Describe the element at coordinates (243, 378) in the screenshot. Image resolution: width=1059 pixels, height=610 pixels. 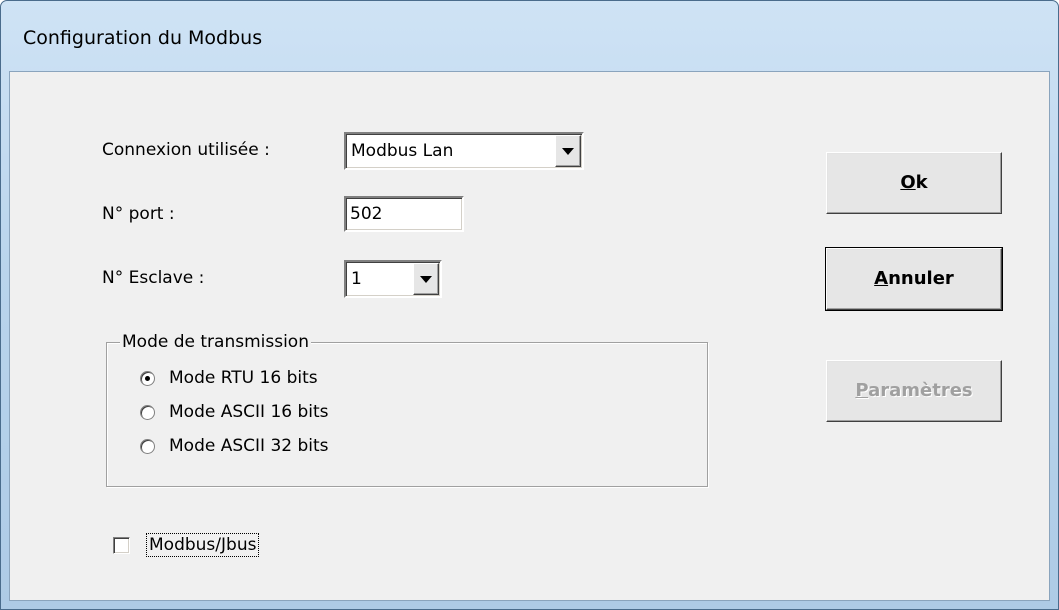
I see `radio-label: Mode RTU 16 bits` at that location.